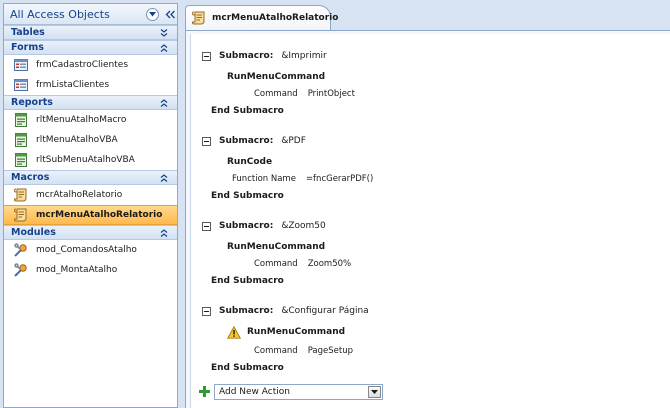 This screenshot has height=408, width=670. Describe the element at coordinates (254, 392) in the screenshot. I see `add-new-action-placeholder: Add New Action` at that location.